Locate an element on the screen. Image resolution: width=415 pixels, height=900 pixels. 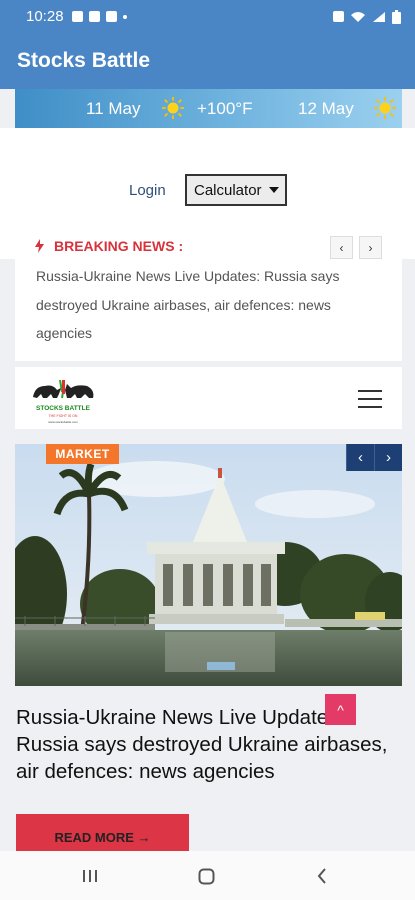
chat-icon is located at coordinates (111, 16).